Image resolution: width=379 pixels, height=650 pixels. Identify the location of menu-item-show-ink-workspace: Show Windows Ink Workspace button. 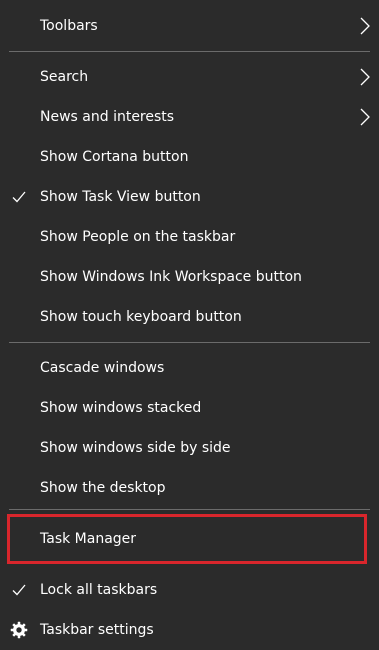
(189, 277).